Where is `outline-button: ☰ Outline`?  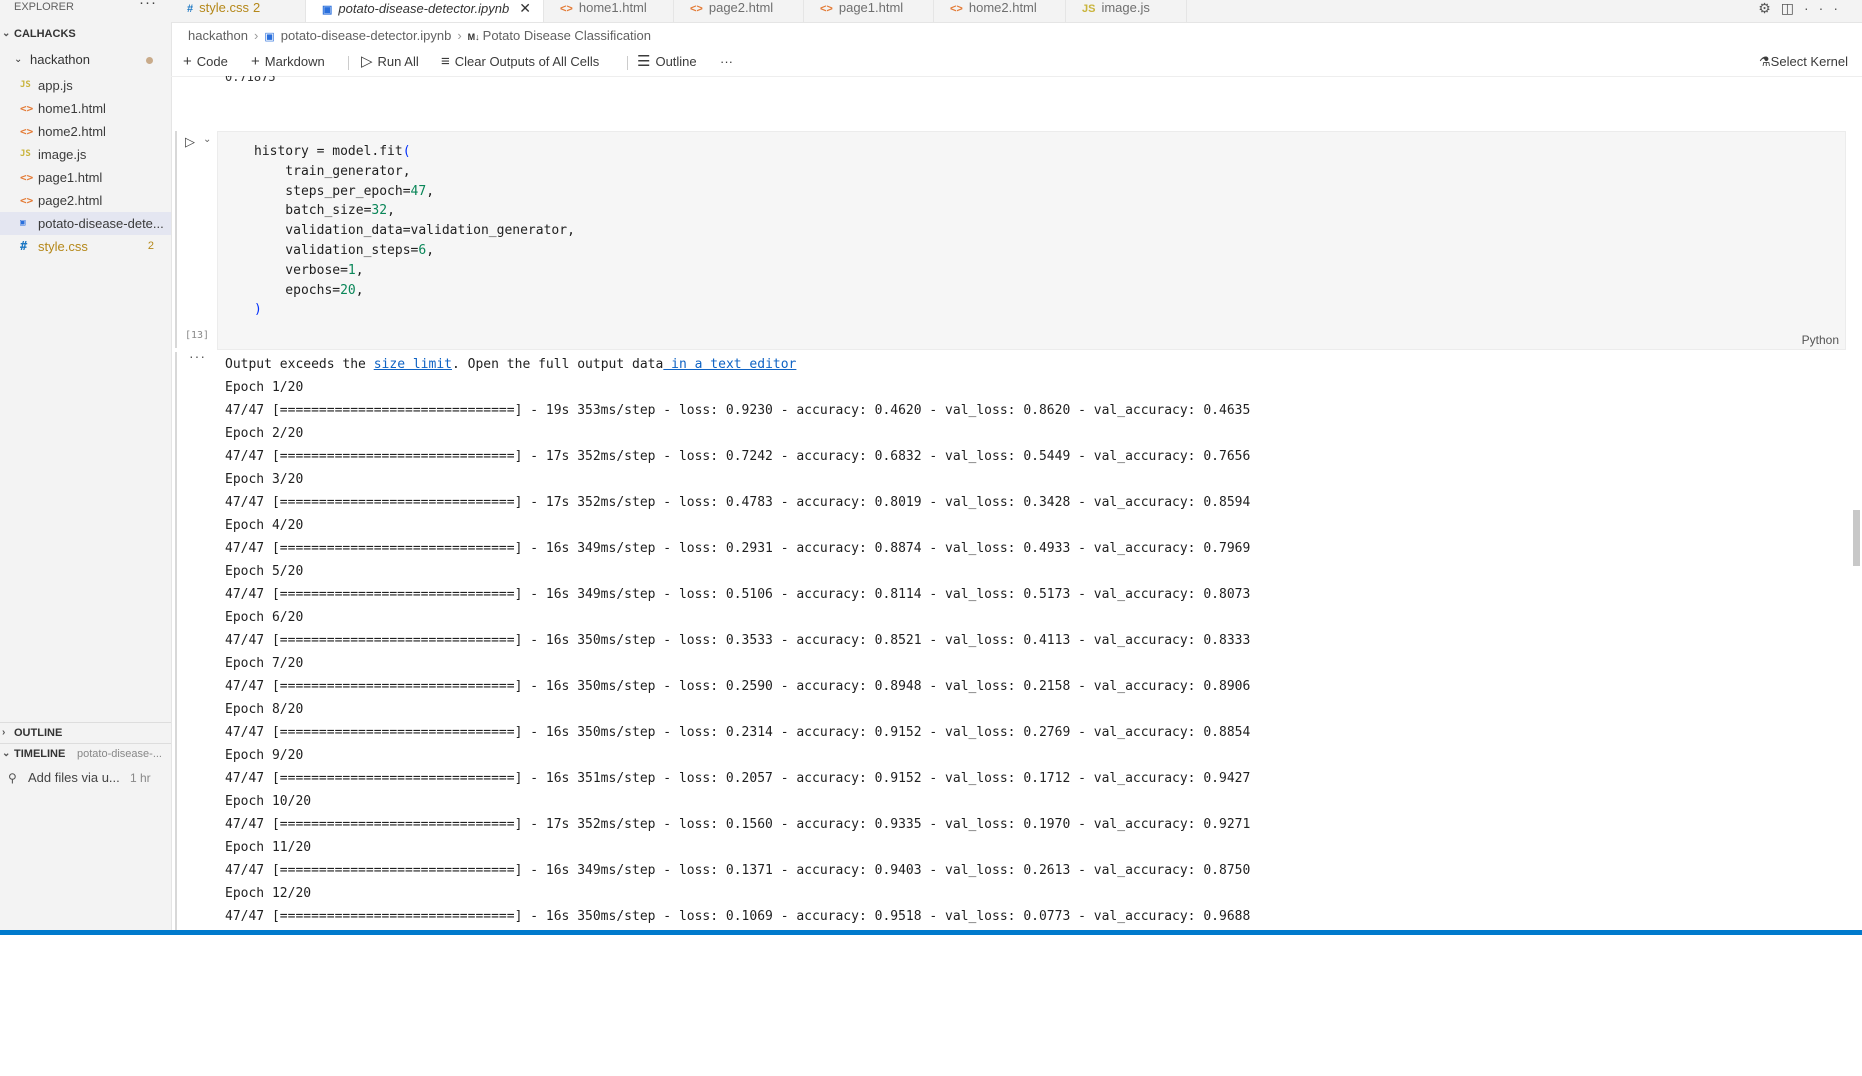 outline-button: ☰ Outline is located at coordinates (667, 62).